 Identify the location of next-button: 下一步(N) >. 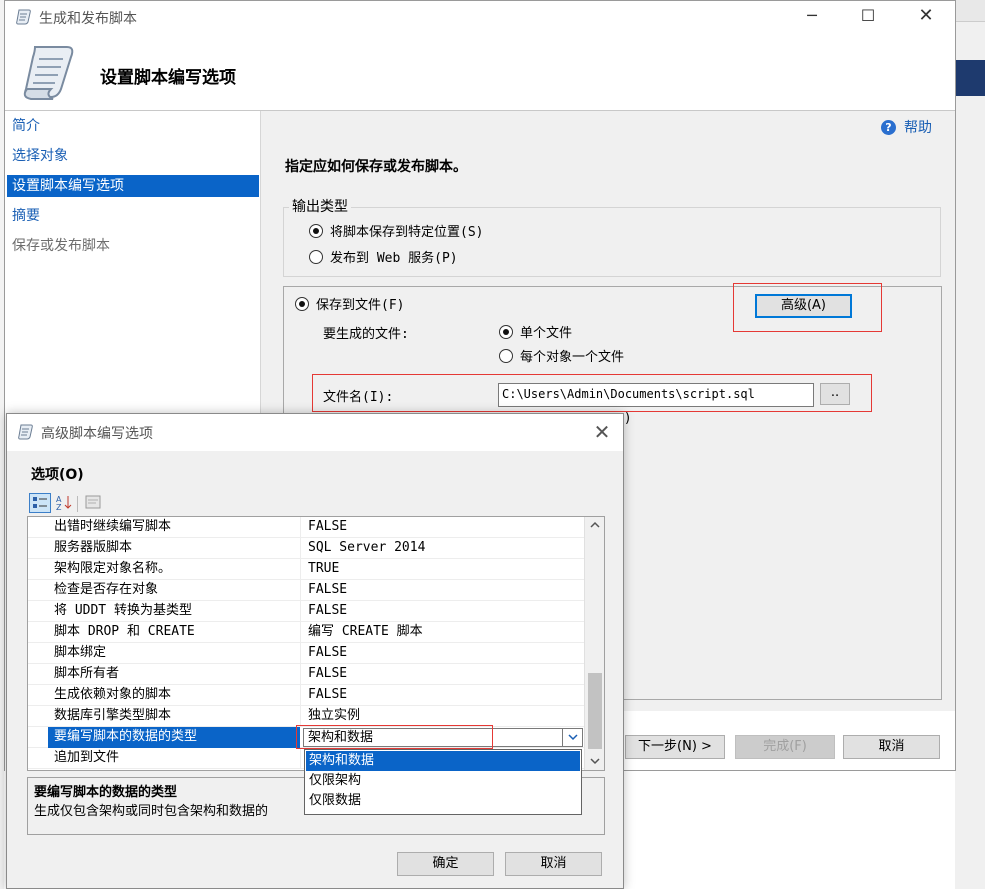
(675, 747).